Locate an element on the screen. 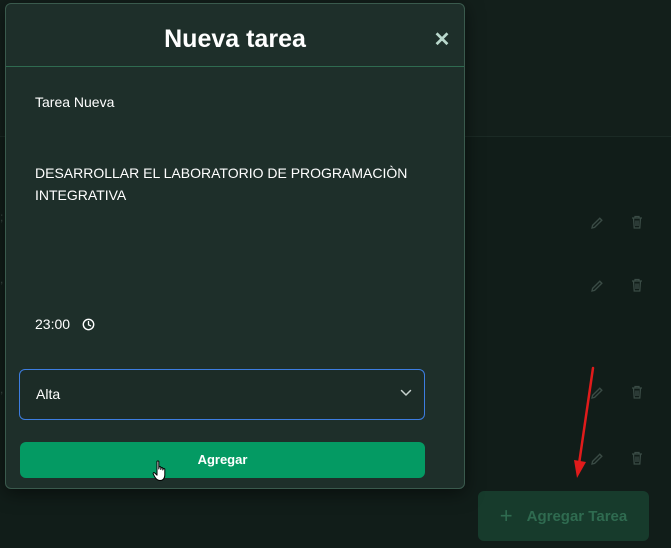 The width and height of the screenshot is (671, 548). submit-task-button: Agregar is located at coordinates (222, 460).